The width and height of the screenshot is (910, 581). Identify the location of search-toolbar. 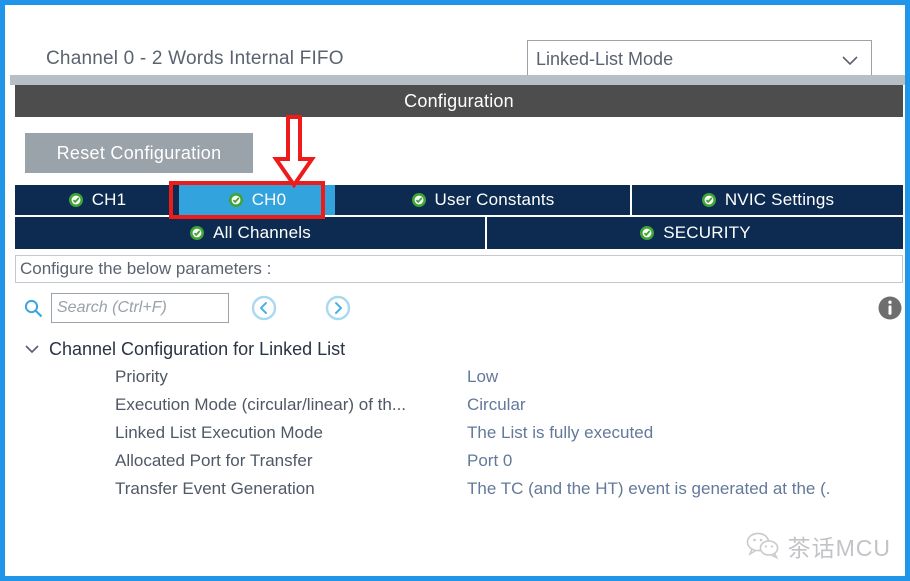
(459, 309).